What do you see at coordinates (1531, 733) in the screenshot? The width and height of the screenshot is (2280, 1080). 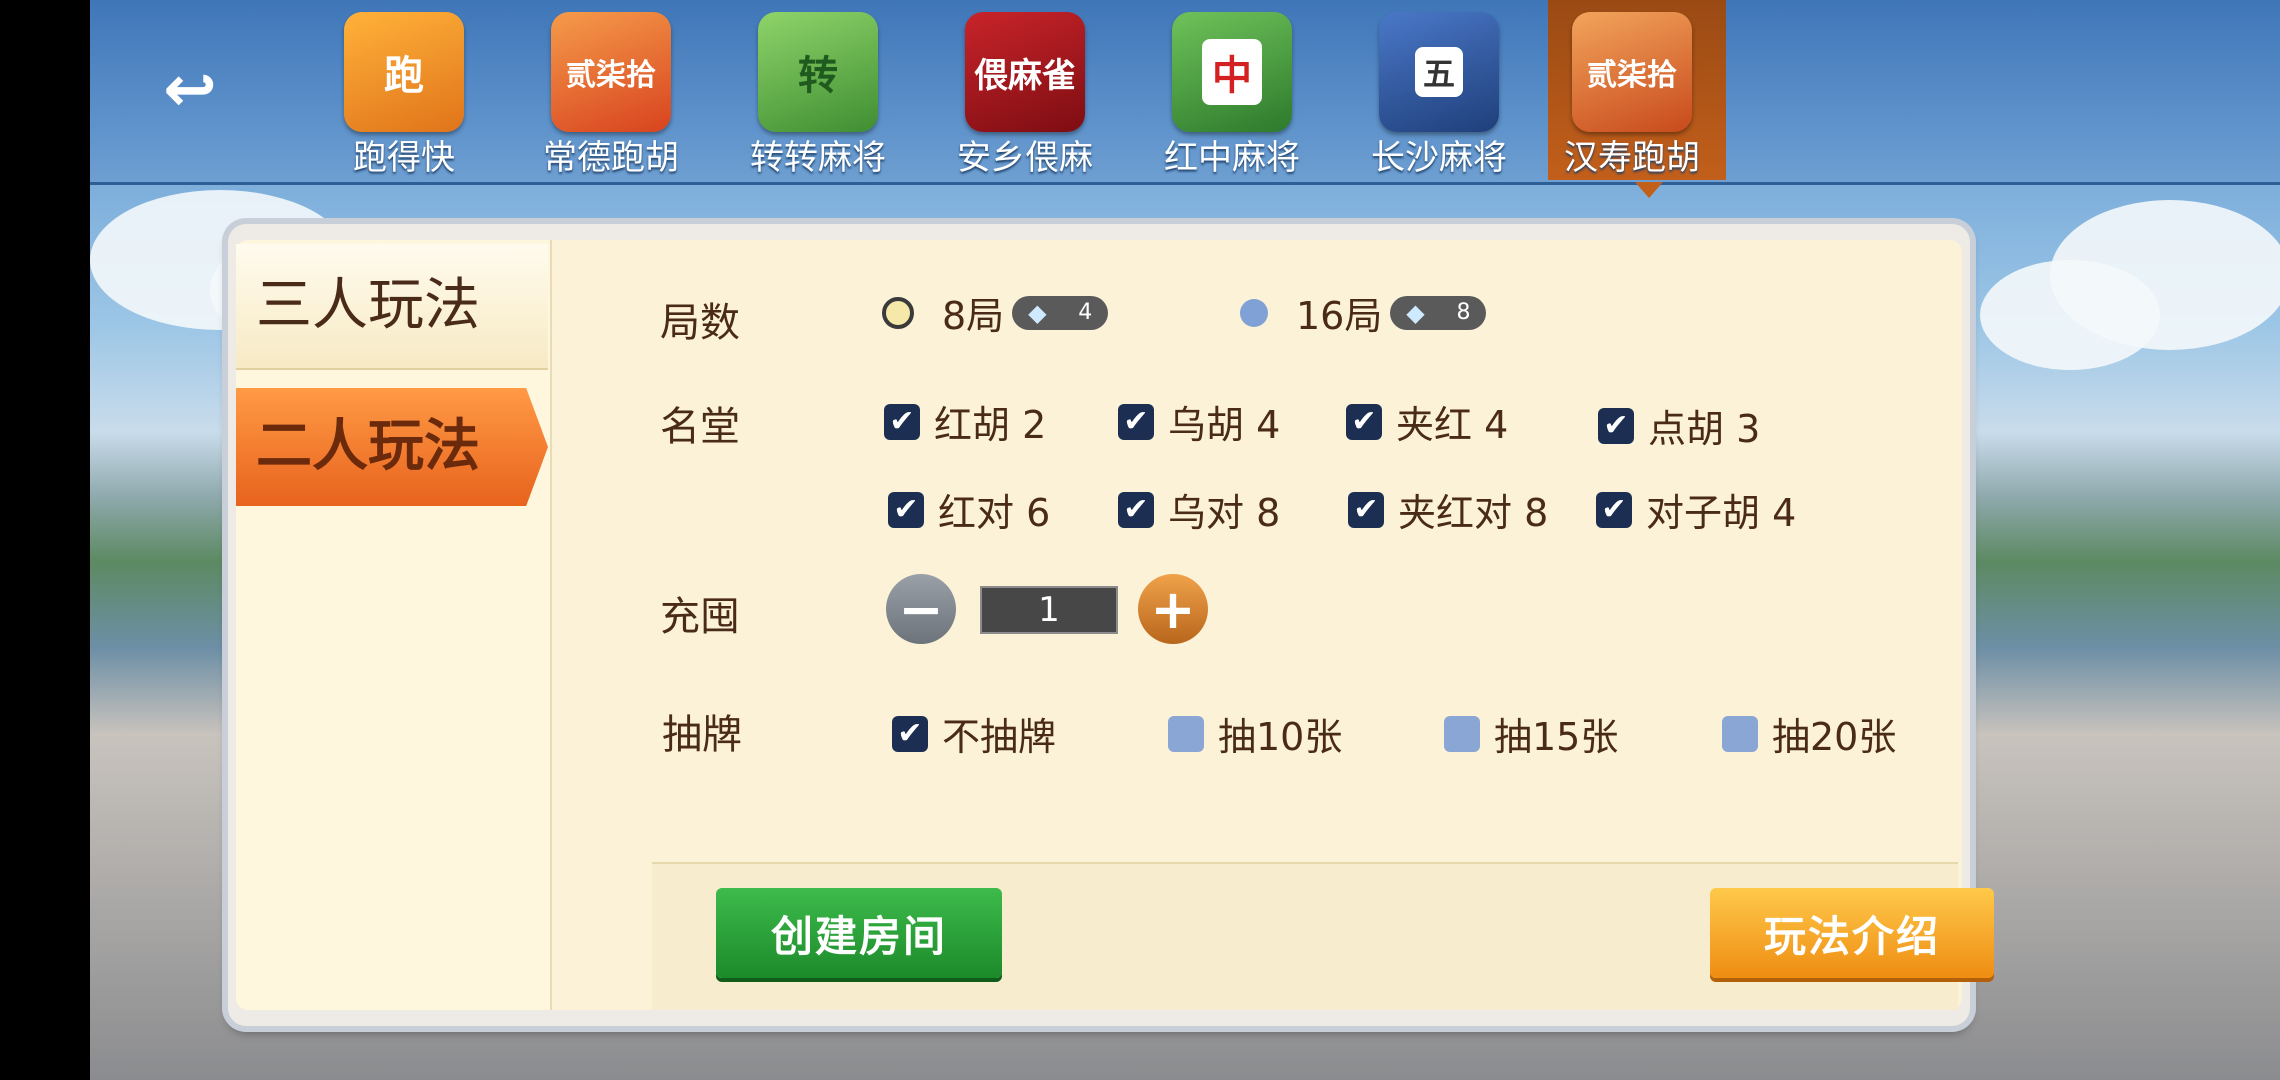 I see `draw-option: ✔抽15张` at bounding box center [1531, 733].